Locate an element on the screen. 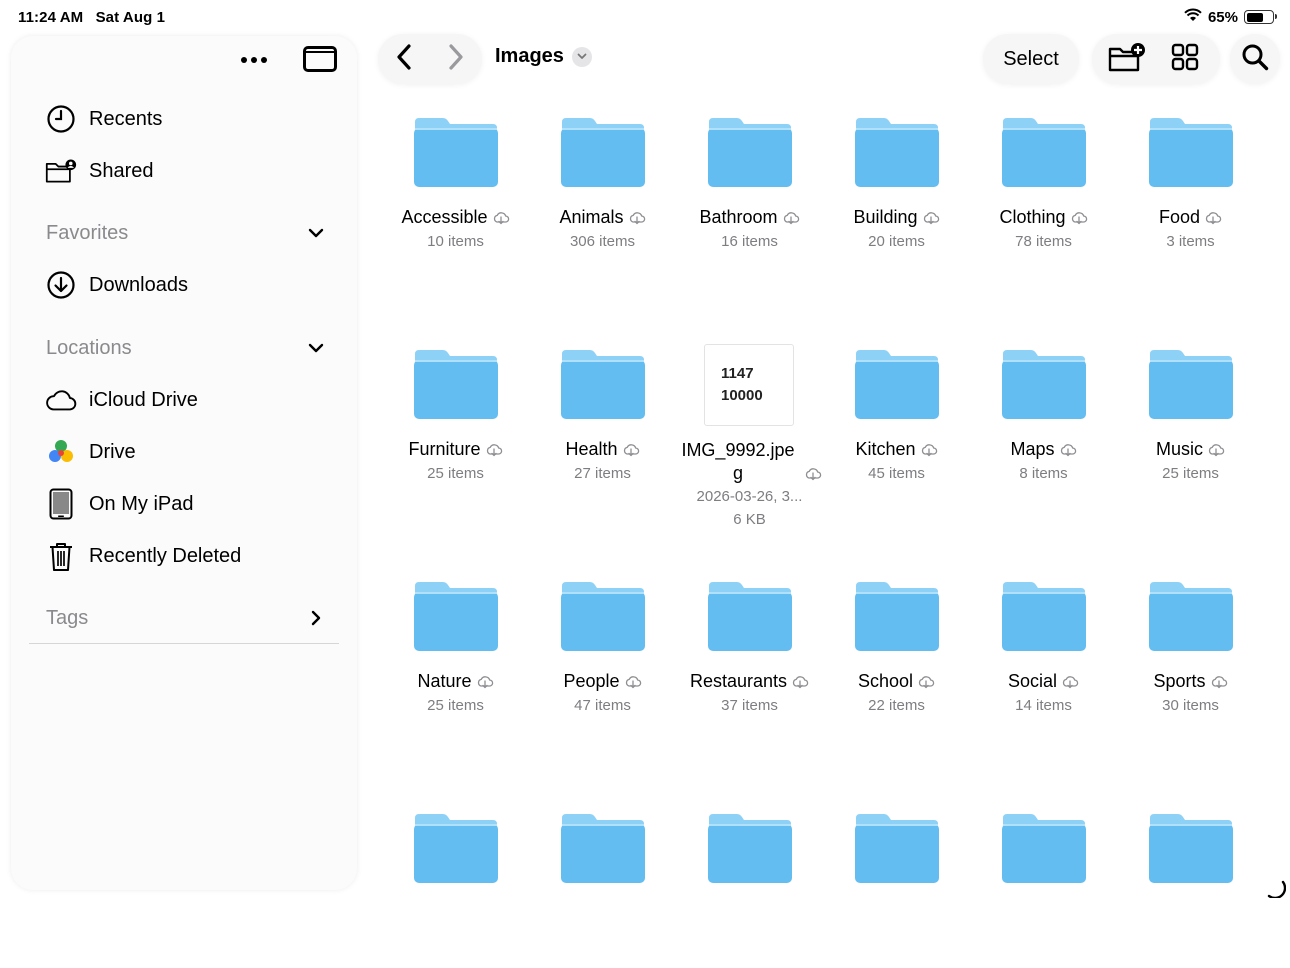 The width and height of the screenshot is (1290, 968). sidebar-item-downloads: Downloads is located at coordinates (116, 285).